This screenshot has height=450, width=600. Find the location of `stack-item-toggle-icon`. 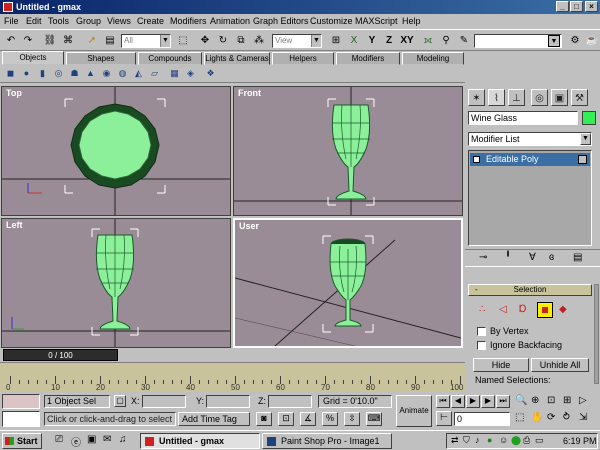

stack-item-toggle-icon is located at coordinates (582, 159).